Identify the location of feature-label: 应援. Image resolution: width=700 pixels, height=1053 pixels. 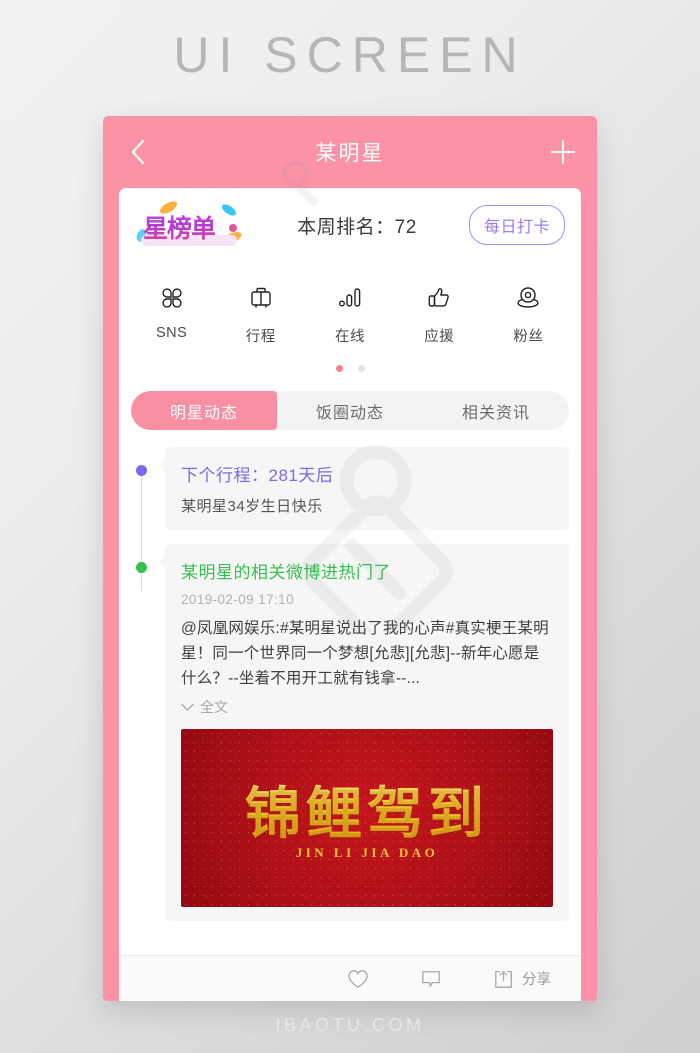
(439, 337).